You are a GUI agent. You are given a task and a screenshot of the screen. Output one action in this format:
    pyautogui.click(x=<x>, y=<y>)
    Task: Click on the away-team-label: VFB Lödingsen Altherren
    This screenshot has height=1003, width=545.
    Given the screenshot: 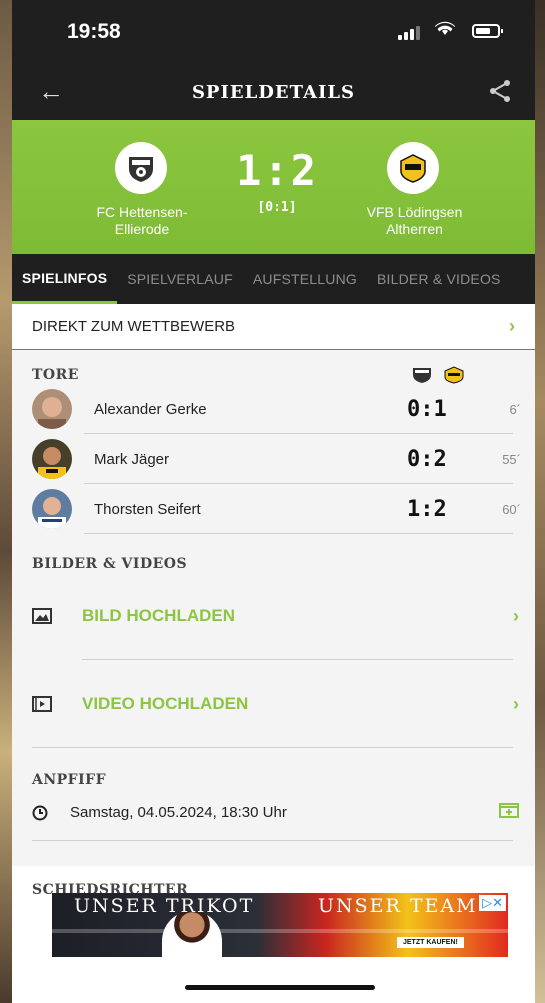 What is the action you would take?
    pyautogui.click(x=414, y=220)
    